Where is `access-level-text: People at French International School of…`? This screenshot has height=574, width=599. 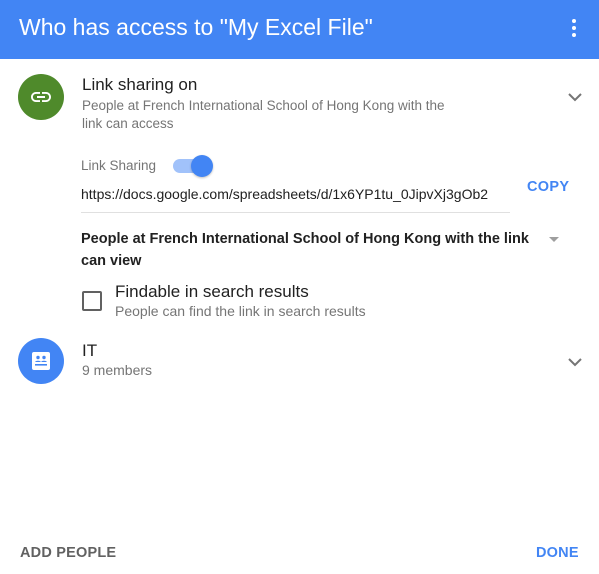 access-level-text: People at French International School of… is located at coordinates (305, 250).